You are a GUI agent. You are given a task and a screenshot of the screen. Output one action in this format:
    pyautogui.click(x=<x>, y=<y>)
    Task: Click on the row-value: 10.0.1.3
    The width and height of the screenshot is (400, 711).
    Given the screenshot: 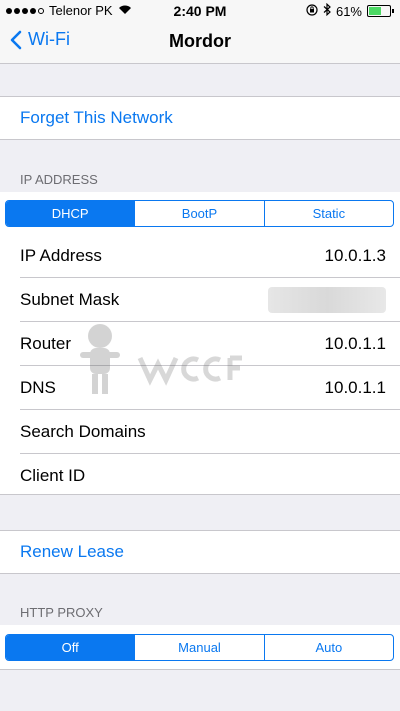 What is the action you would take?
    pyautogui.click(x=355, y=255)
    